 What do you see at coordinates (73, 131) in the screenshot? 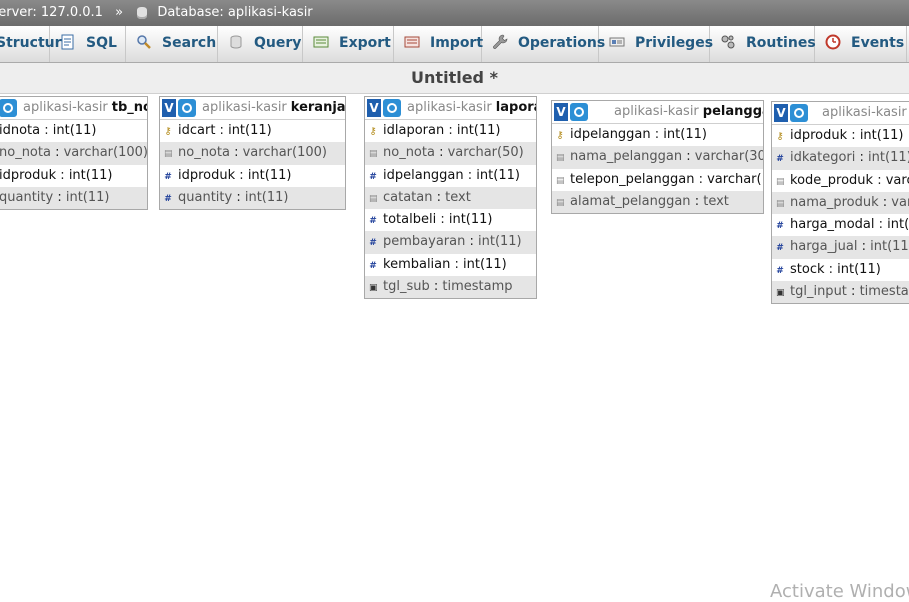
I see `table-column-row: ⚷idnota : int(11)` at bounding box center [73, 131].